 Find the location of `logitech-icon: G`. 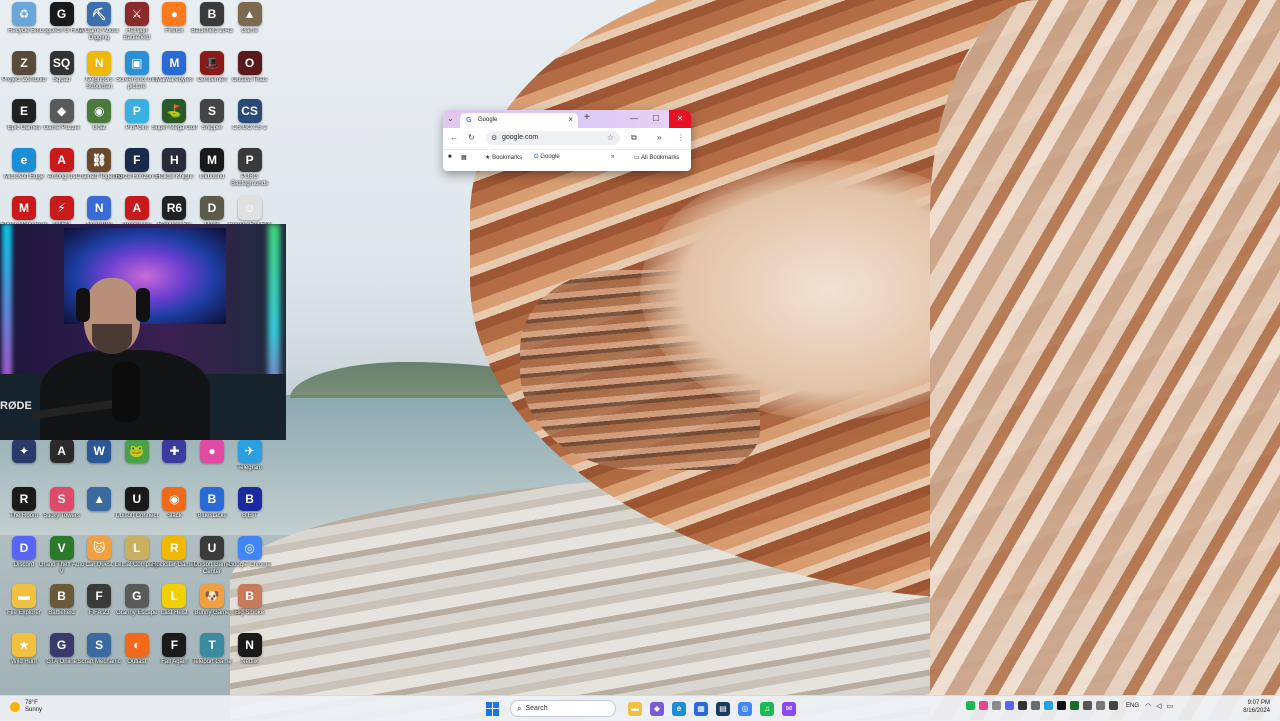

logitech-icon: G is located at coordinates (61, 14).